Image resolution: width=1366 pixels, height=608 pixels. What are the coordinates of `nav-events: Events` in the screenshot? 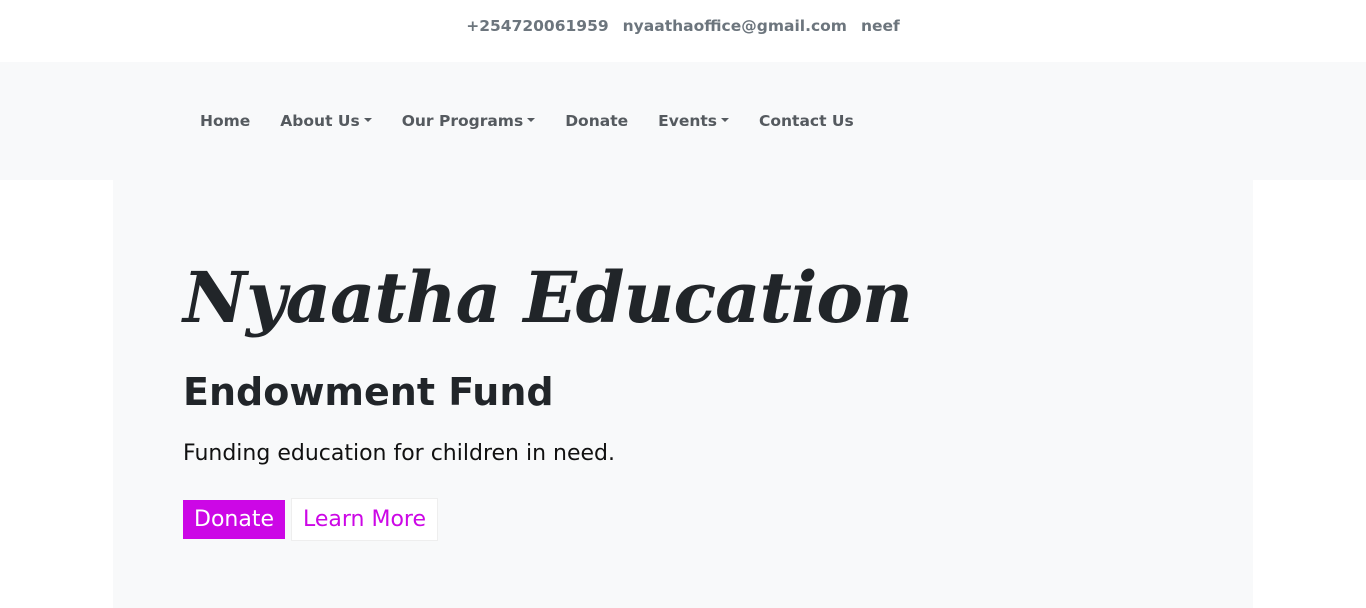 It's located at (693, 121).